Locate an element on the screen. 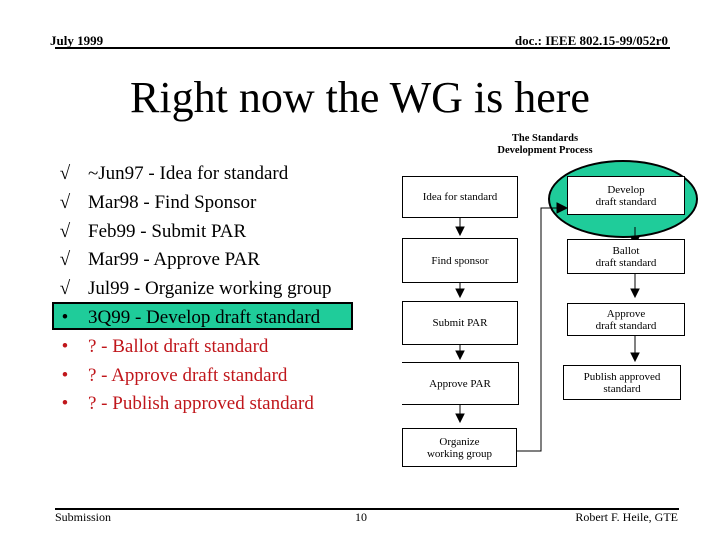  stage-develop-draft: Develop draft standard is located at coordinates (626, 195).